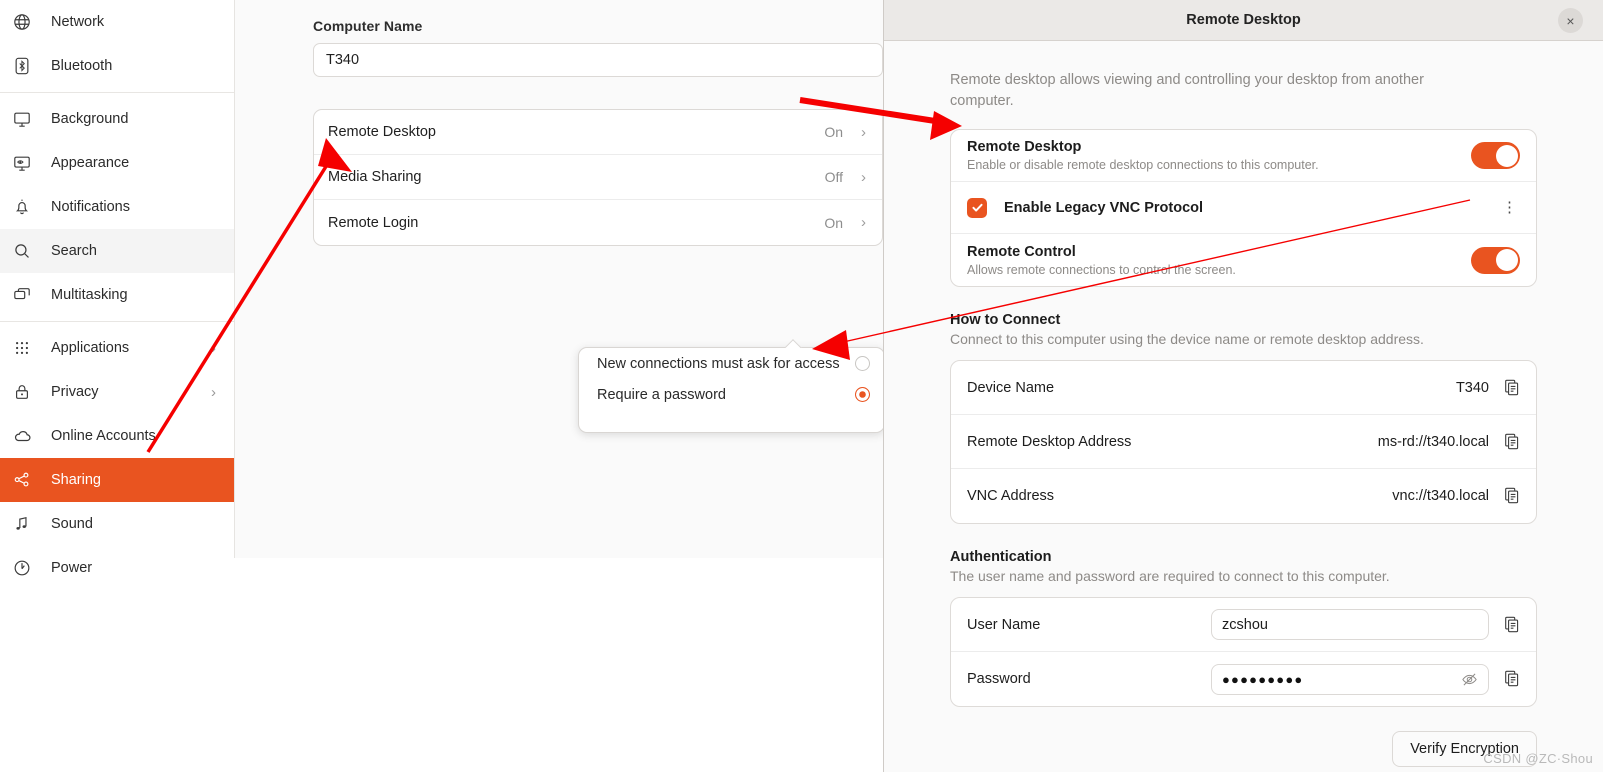 The width and height of the screenshot is (1603, 772). What do you see at coordinates (731, 394) in the screenshot?
I see `popover-option-require-password: Require a password` at bounding box center [731, 394].